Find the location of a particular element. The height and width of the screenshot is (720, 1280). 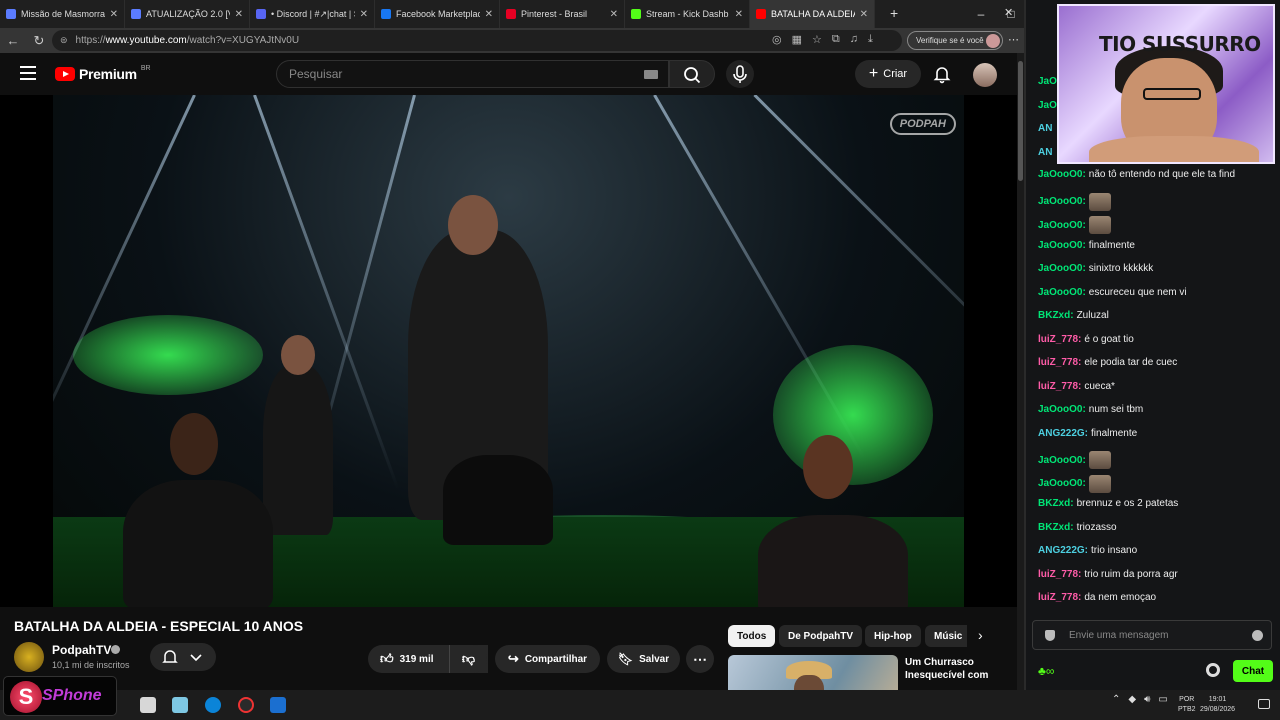

voice-search-button is located at coordinates (740, 74).